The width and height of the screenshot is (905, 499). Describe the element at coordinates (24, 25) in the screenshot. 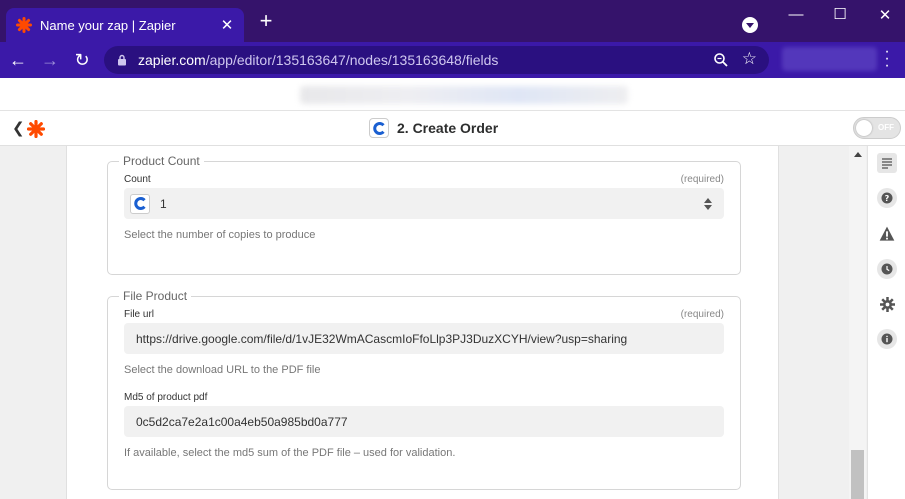

I see `zapier-favicon-icon` at that location.